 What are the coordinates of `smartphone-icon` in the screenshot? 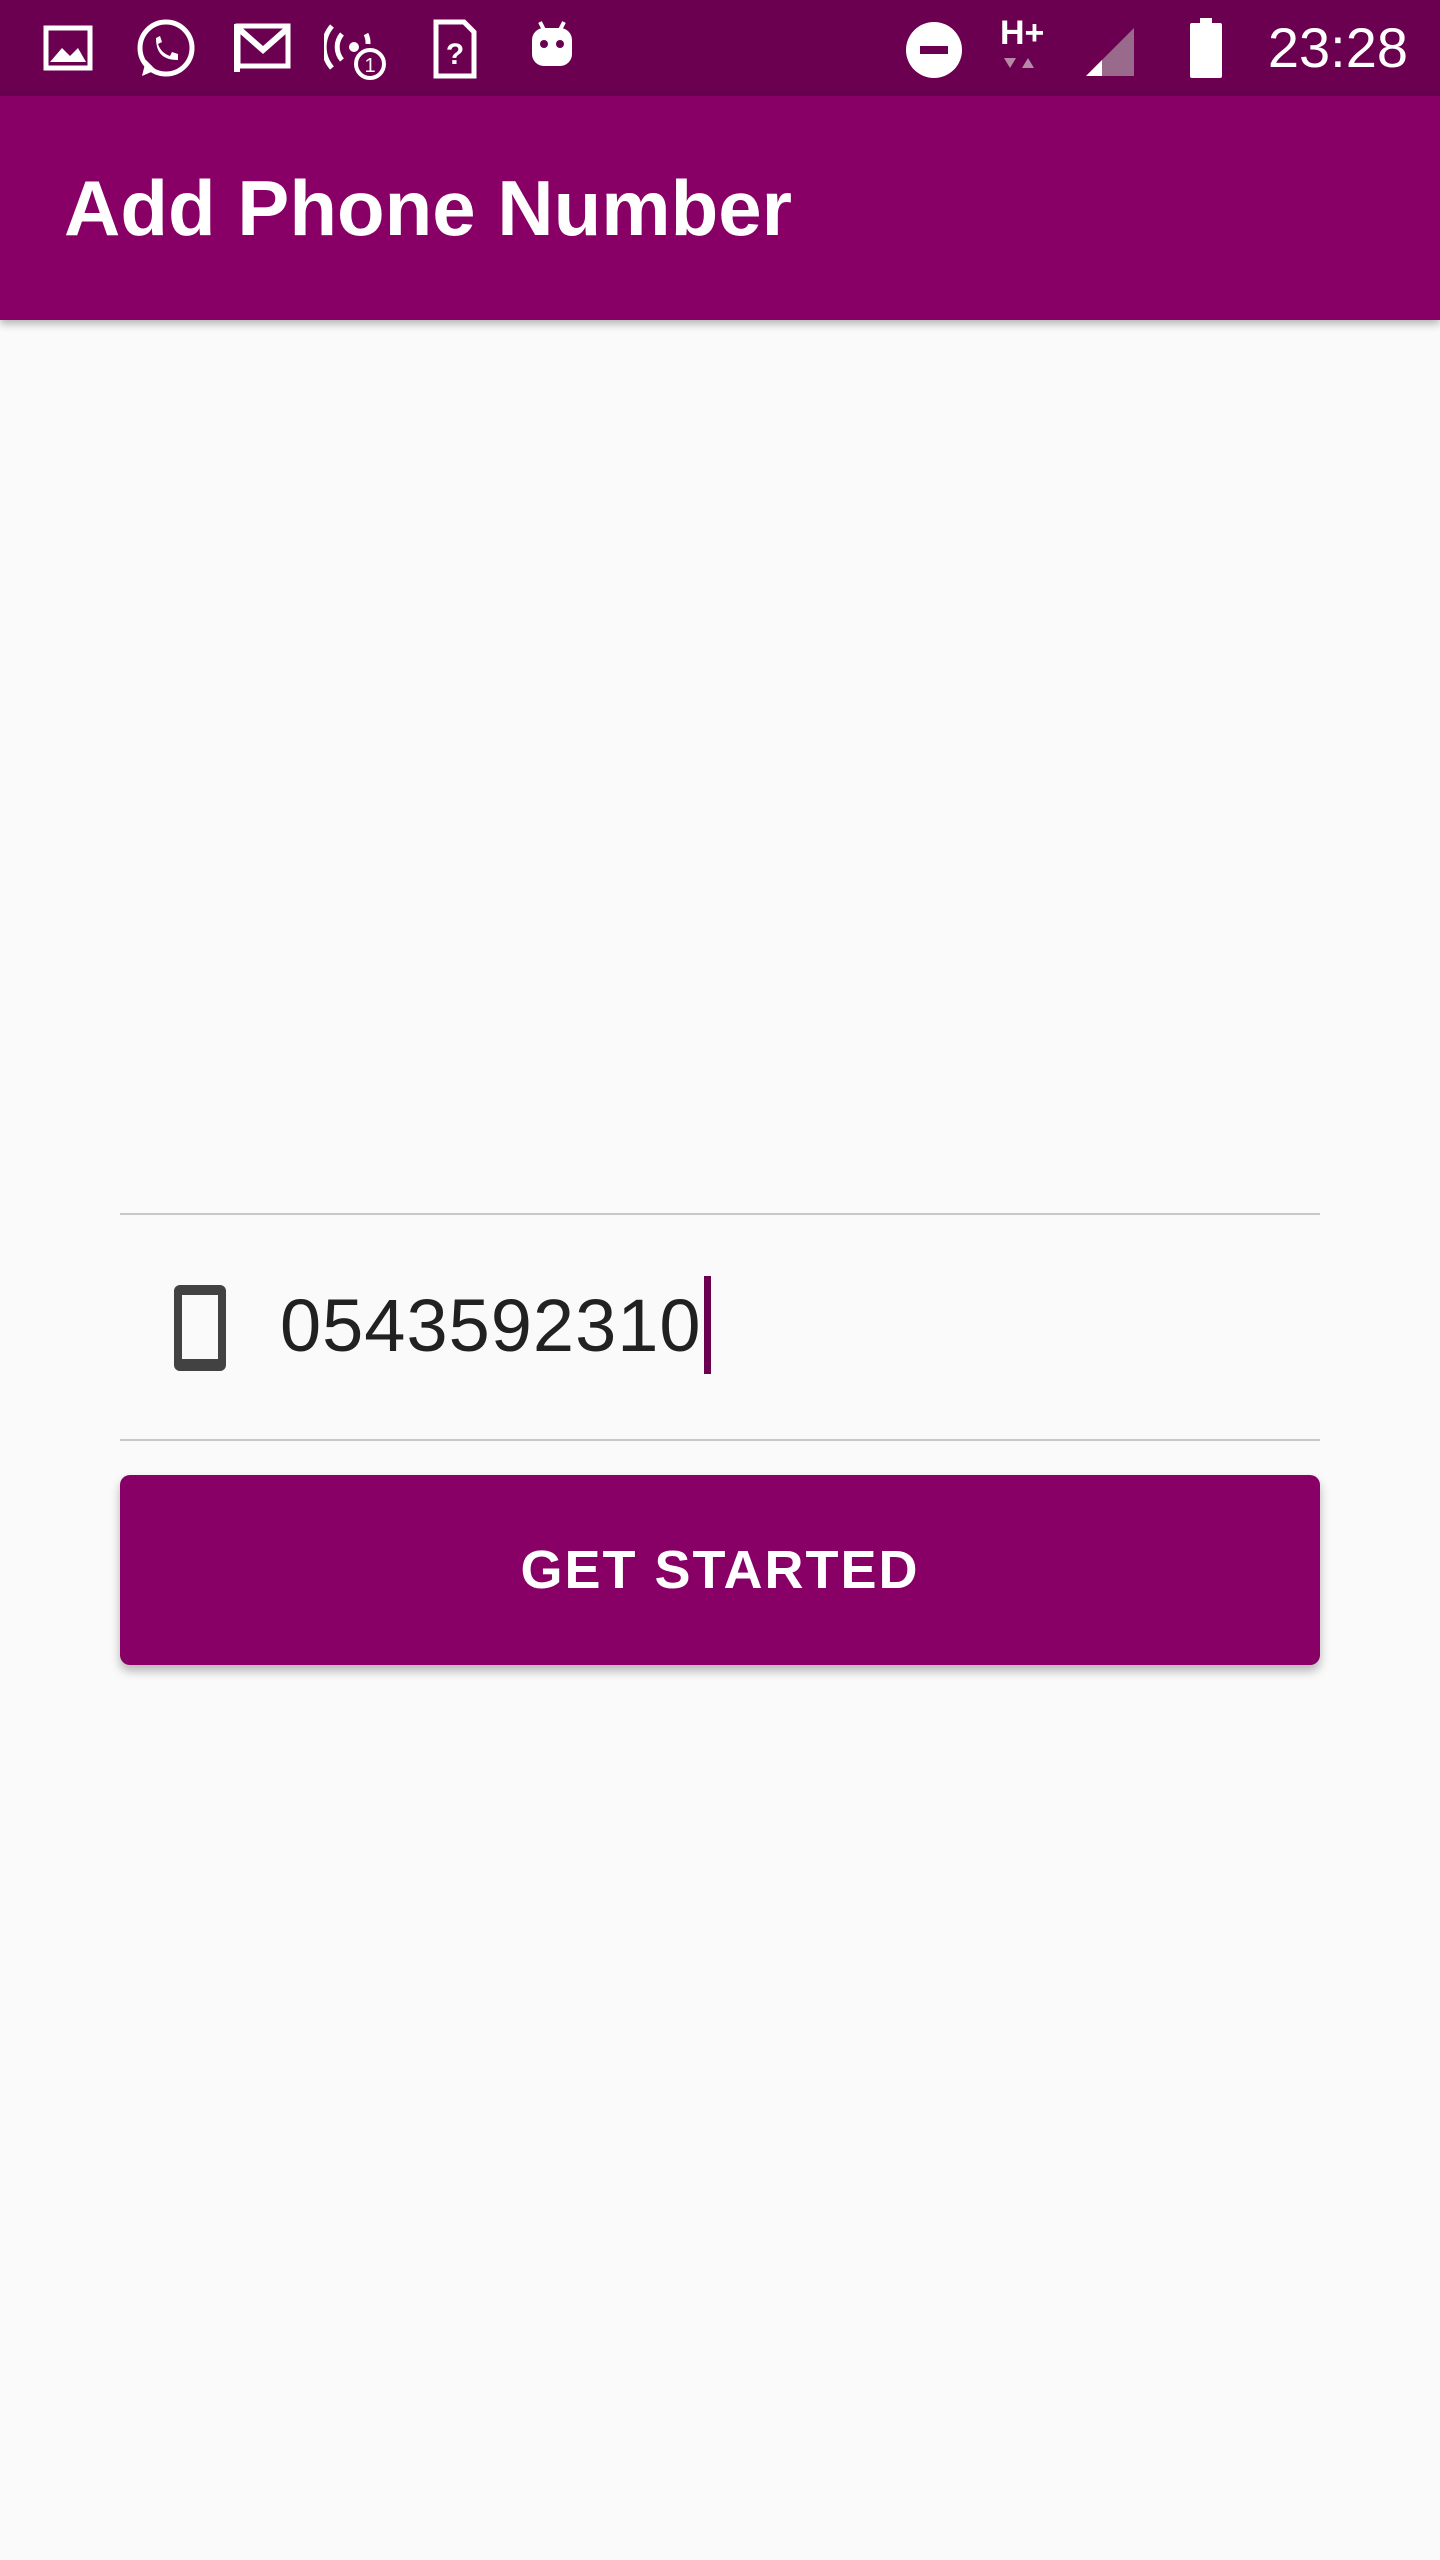 It's located at (200, 1328).